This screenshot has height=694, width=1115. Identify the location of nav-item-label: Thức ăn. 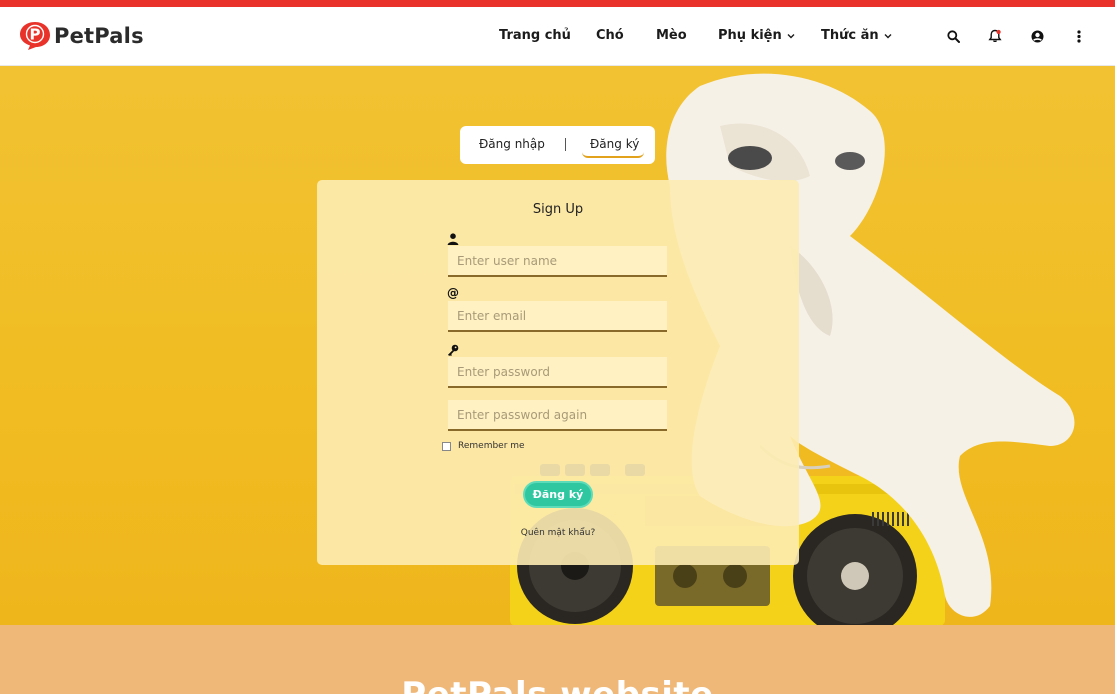
(850, 35).